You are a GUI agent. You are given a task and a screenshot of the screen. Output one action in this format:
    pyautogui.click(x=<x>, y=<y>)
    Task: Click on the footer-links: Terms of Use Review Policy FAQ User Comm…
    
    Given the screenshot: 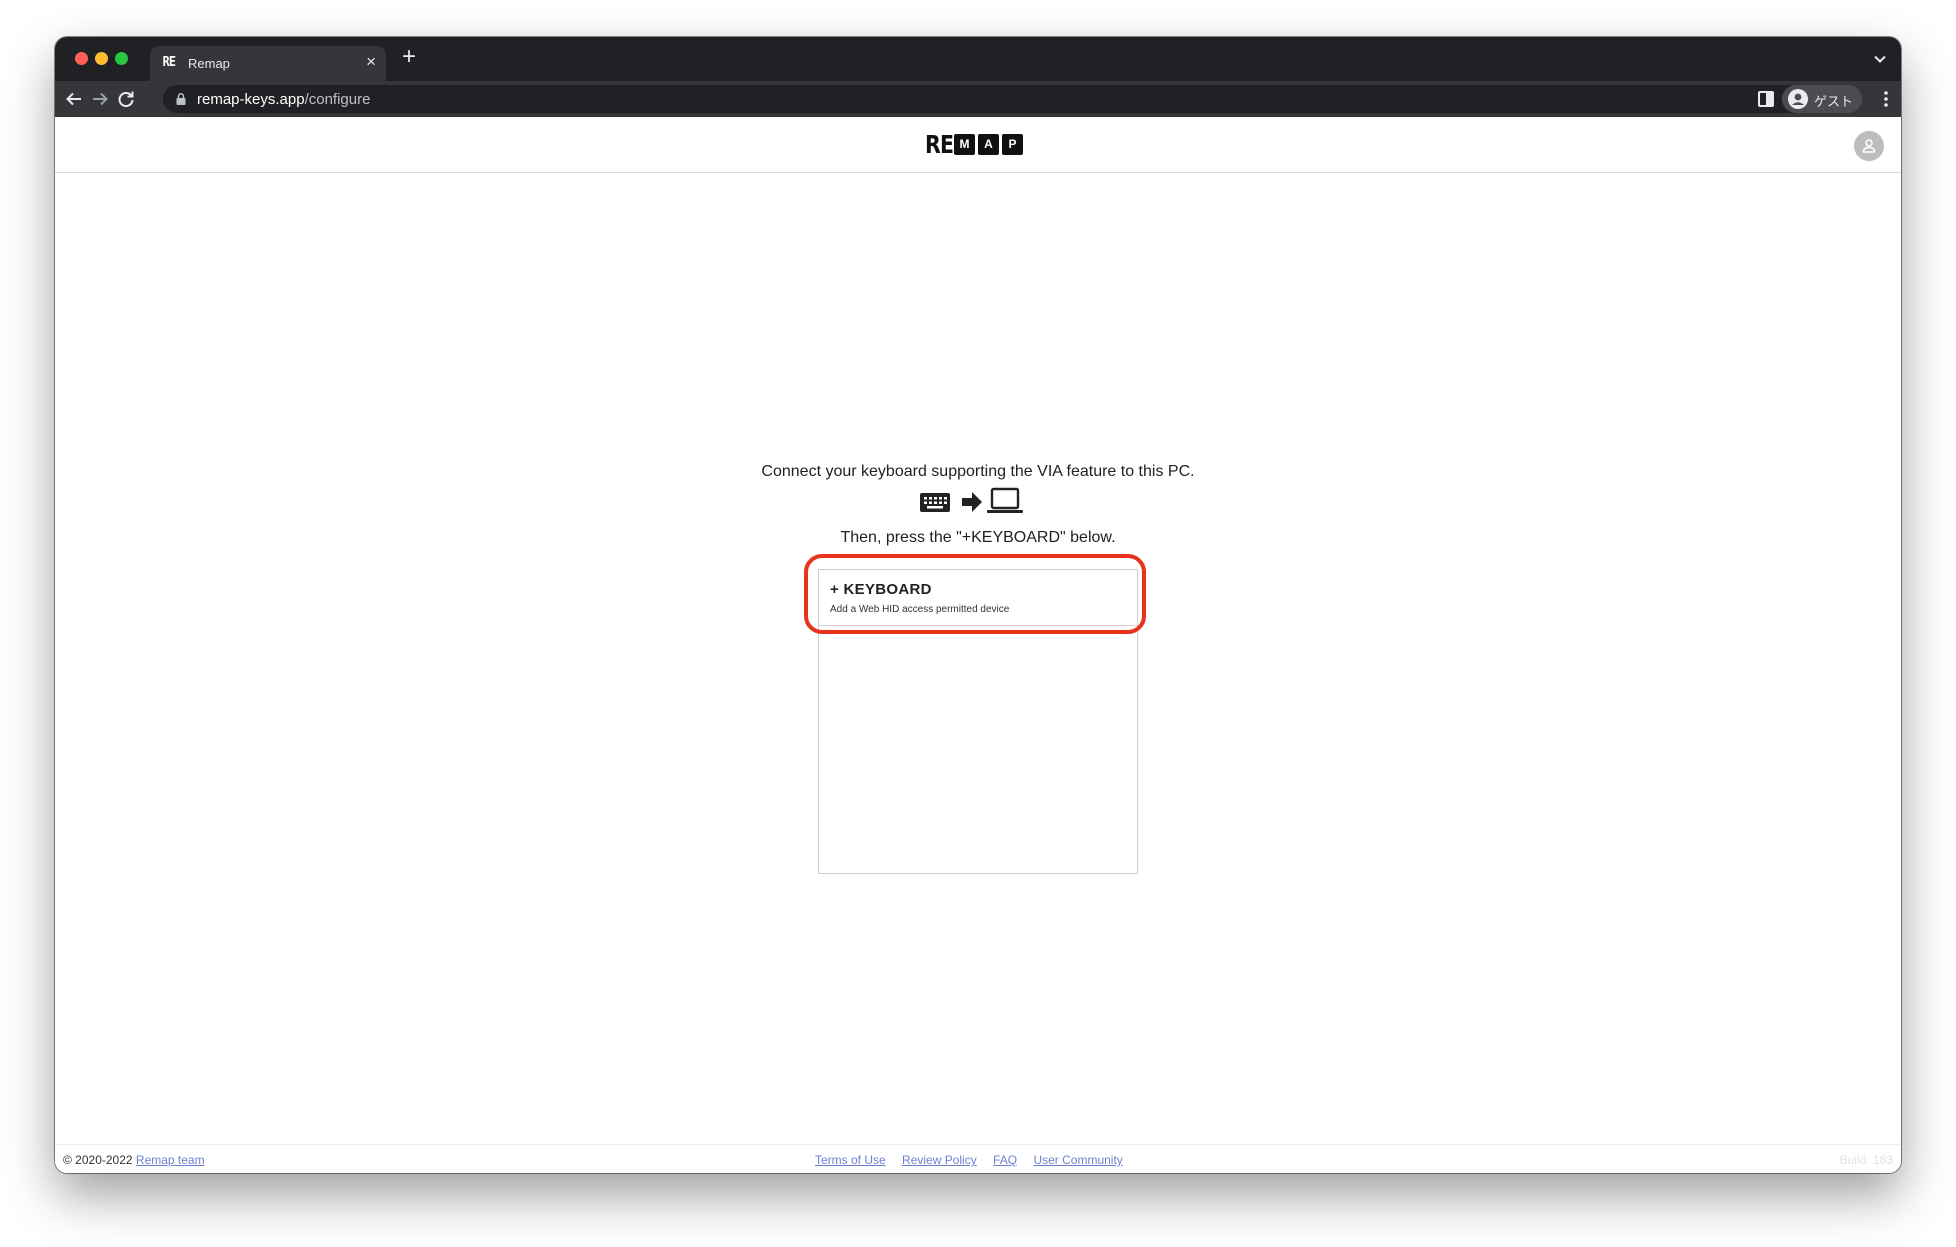 What is the action you would take?
    pyautogui.click(x=975, y=1160)
    